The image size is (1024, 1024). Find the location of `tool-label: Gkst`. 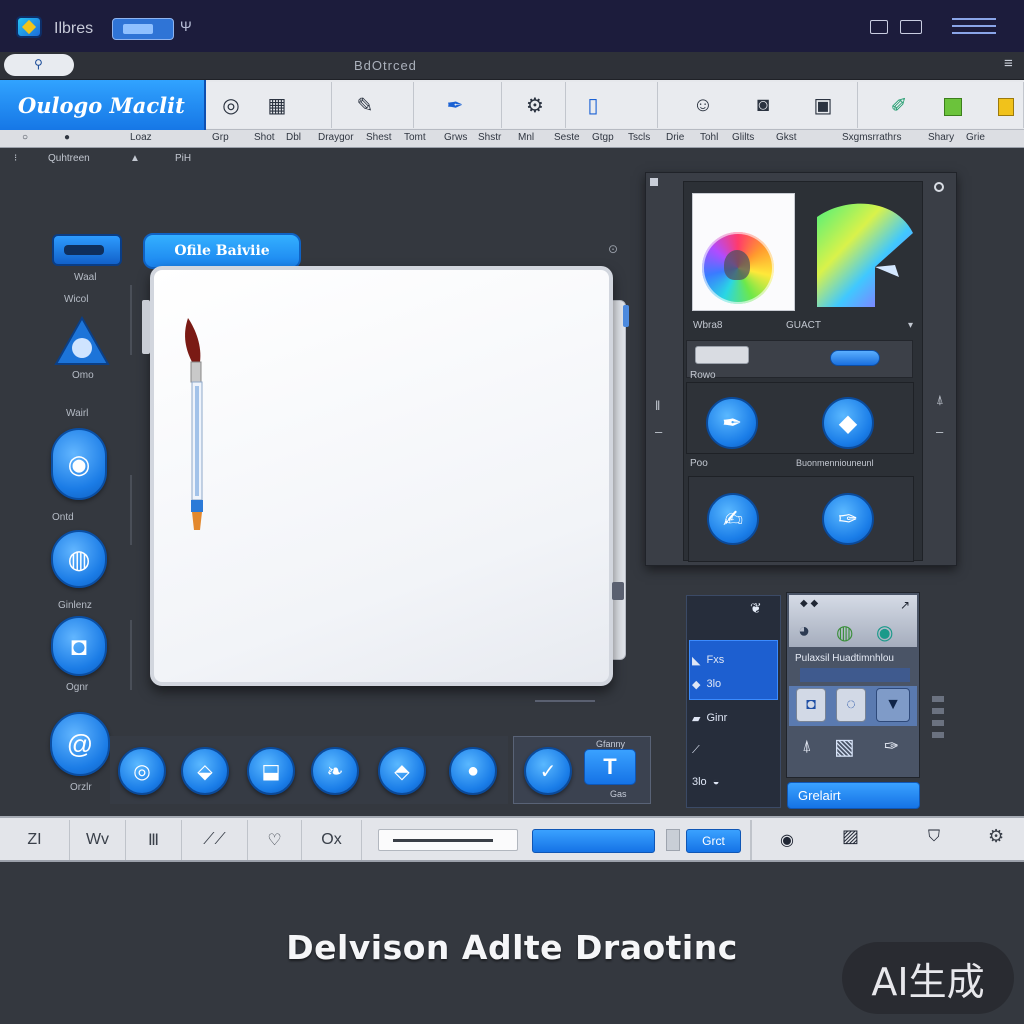

tool-label: Gkst is located at coordinates (786, 137).